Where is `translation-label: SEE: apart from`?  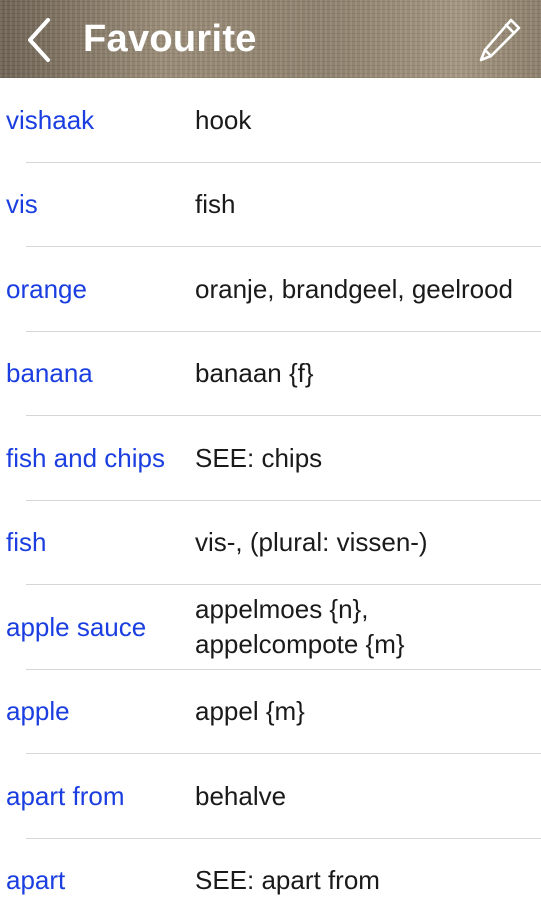 translation-label: SEE: apart from is located at coordinates (360, 881).